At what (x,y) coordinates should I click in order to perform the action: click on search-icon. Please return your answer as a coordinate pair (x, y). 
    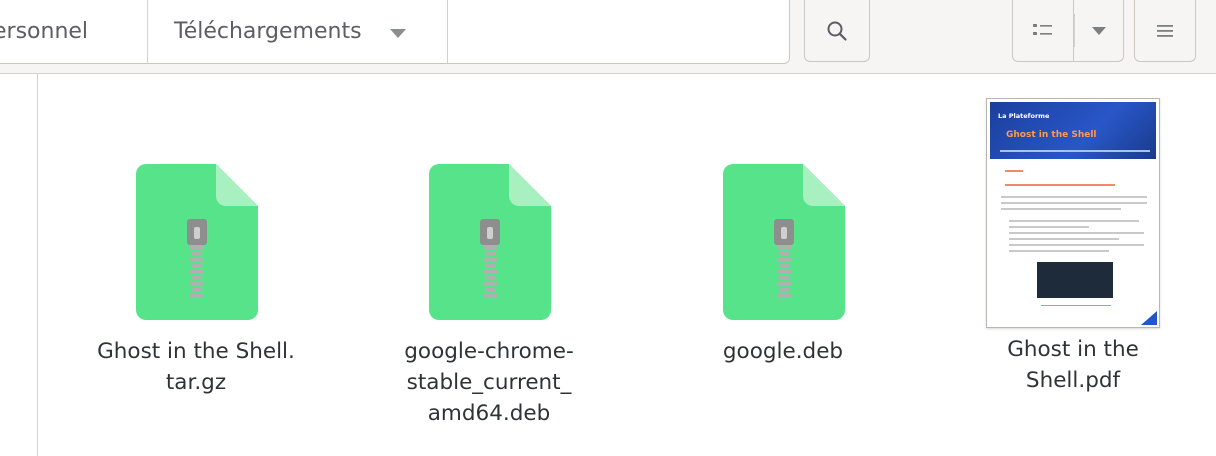
    Looking at the image, I should click on (837, 31).